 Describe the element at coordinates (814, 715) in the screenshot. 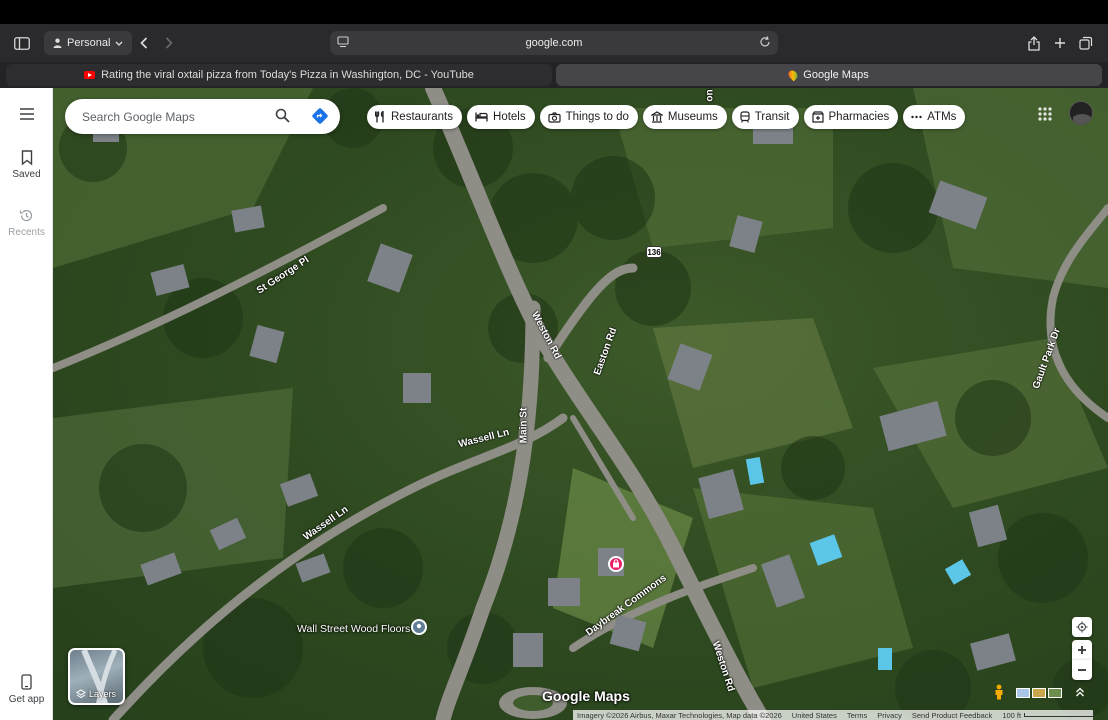

I see `region-link: United States` at that location.